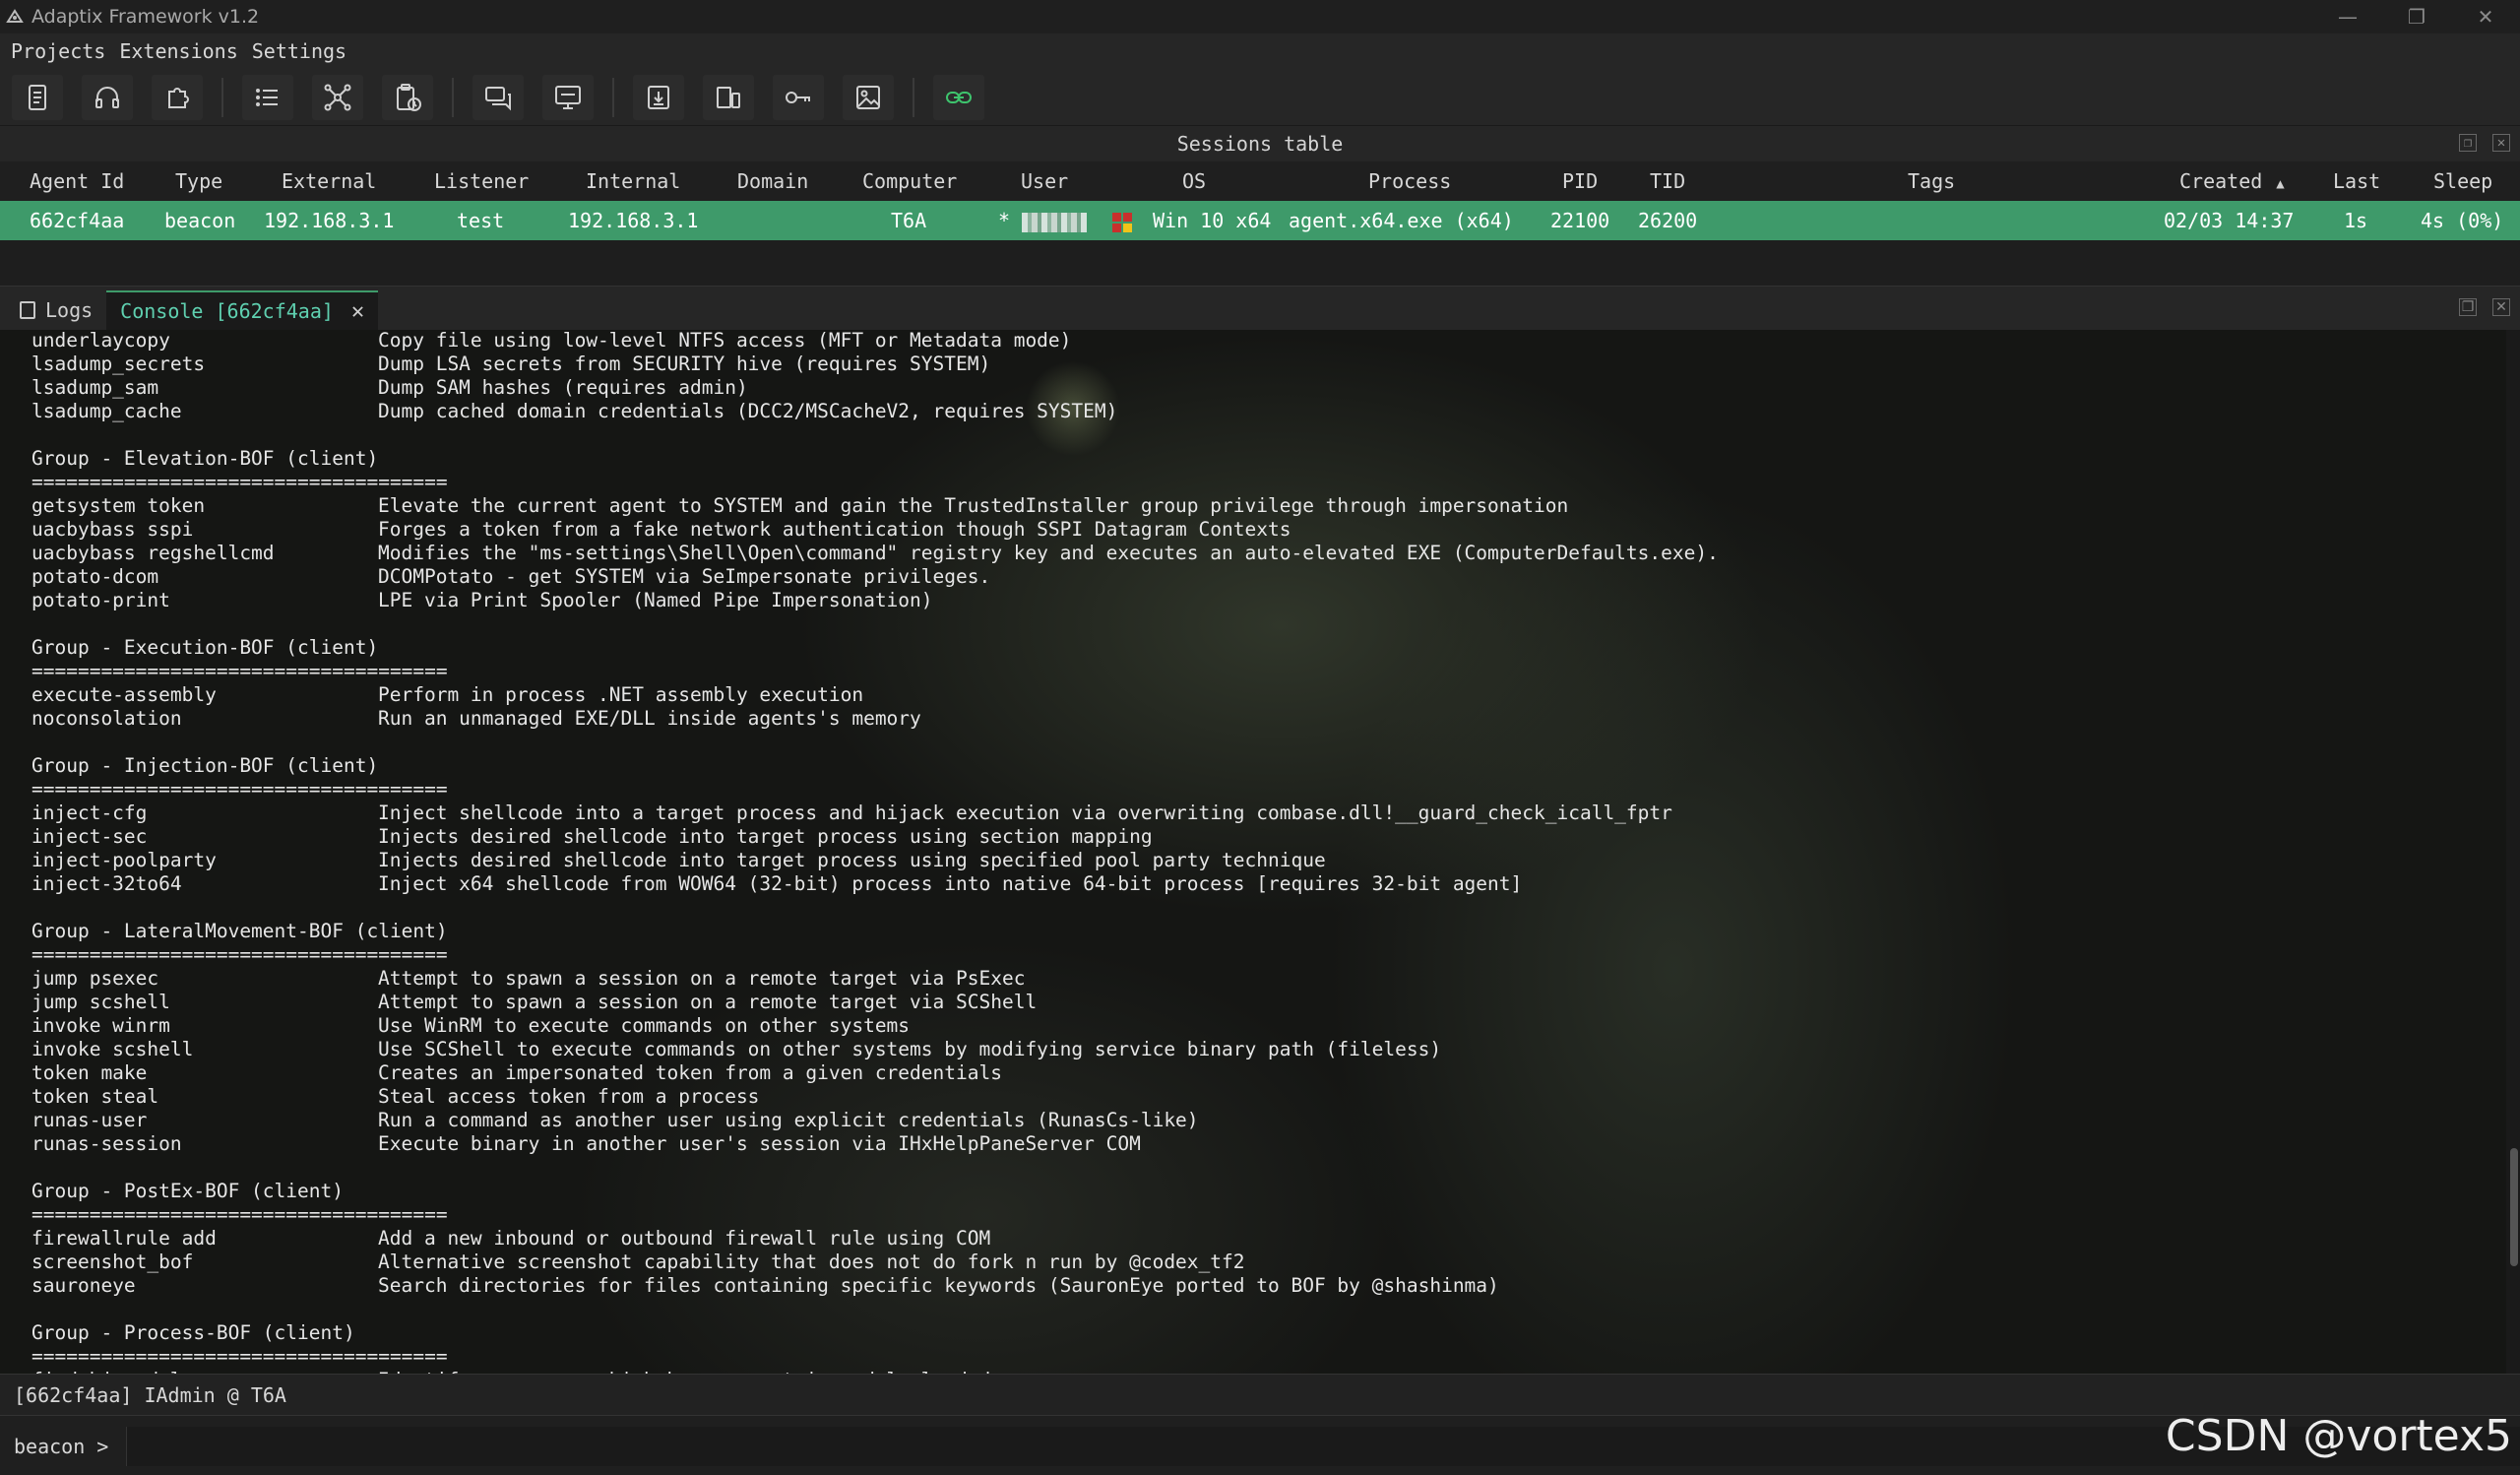 Image resolution: width=2520 pixels, height=1475 pixels. What do you see at coordinates (1260, 16) in the screenshot?
I see `title-bar: Adaptix Framework v1.2 — ❐ ✕` at bounding box center [1260, 16].